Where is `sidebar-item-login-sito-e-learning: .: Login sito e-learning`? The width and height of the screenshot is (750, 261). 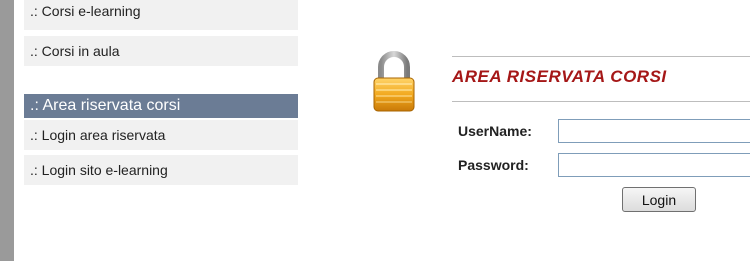 sidebar-item-login-sito-e-learning: .: Login sito e-learning is located at coordinates (161, 170).